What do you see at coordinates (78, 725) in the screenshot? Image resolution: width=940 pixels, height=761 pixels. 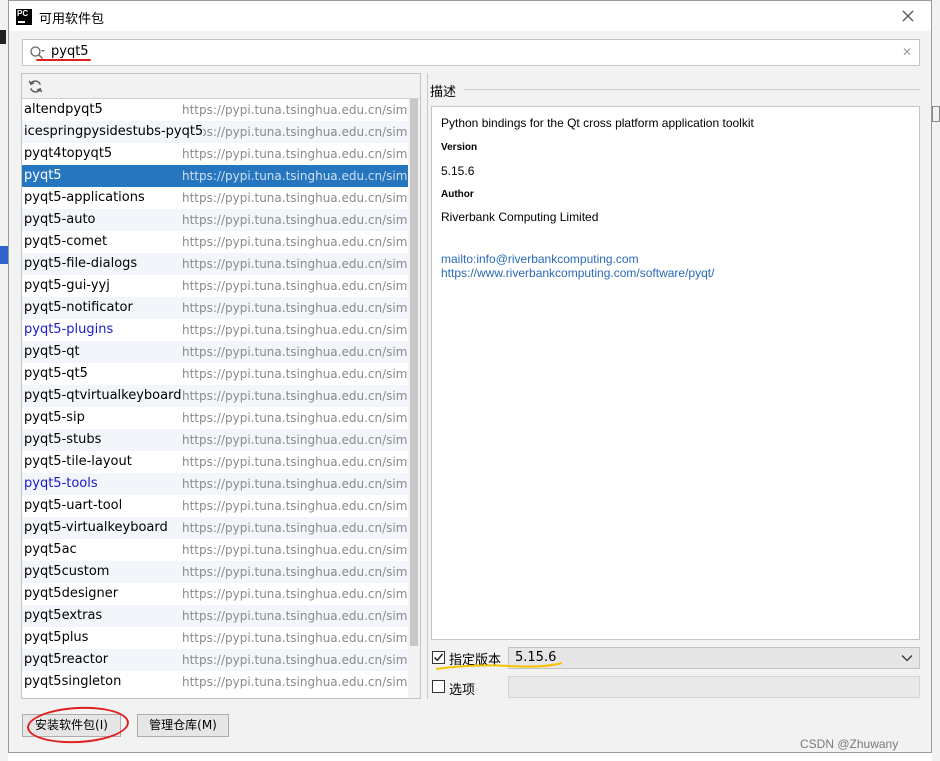 I see `annotation-circle-red` at bounding box center [78, 725].